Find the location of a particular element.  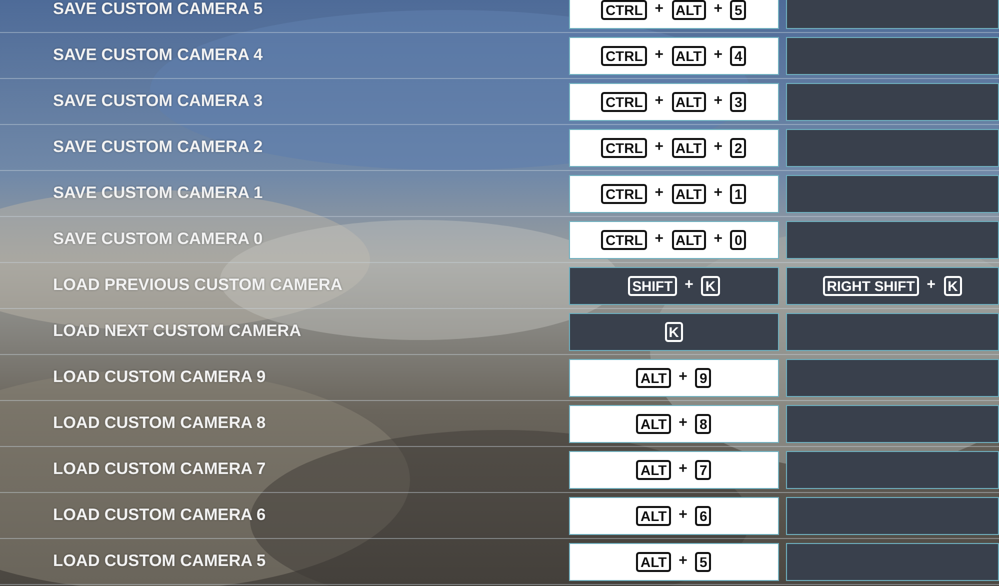

action-label: LOAD CUSTOM CAMERA 6 is located at coordinates (159, 515).